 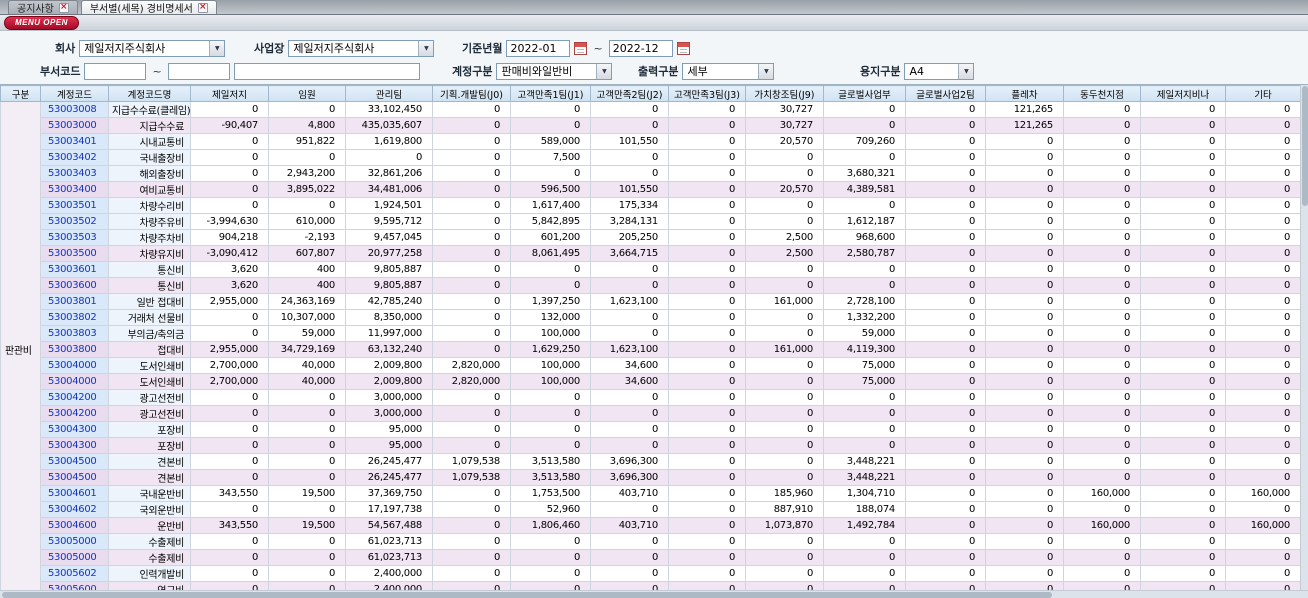 What do you see at coordinates (74, 237) in the screenshot?
I see `account-code-cell: 53003503` at bounding box center [74, 237].